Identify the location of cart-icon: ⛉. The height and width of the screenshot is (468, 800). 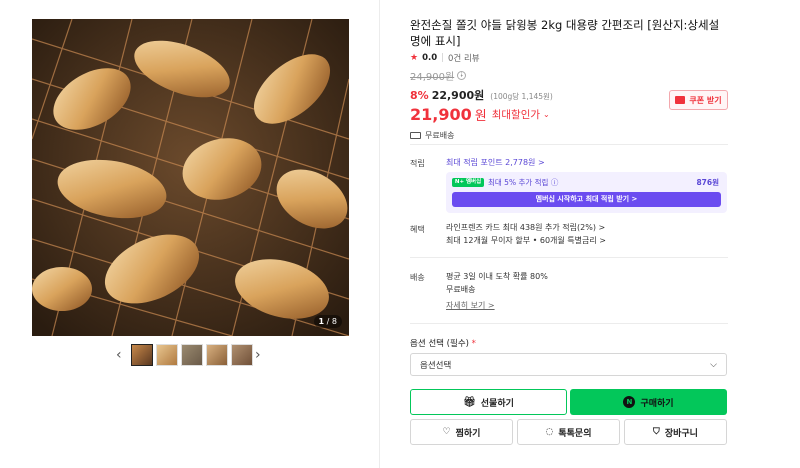
(656, 432).